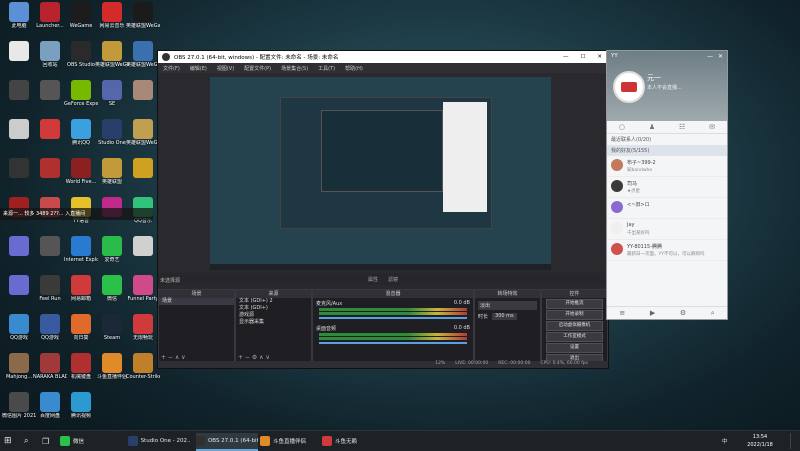  What do you see at coordinates (574, 315) in the screenshot?
I see `start-recording-button: 开始录制` at bounding box center [574, 315].